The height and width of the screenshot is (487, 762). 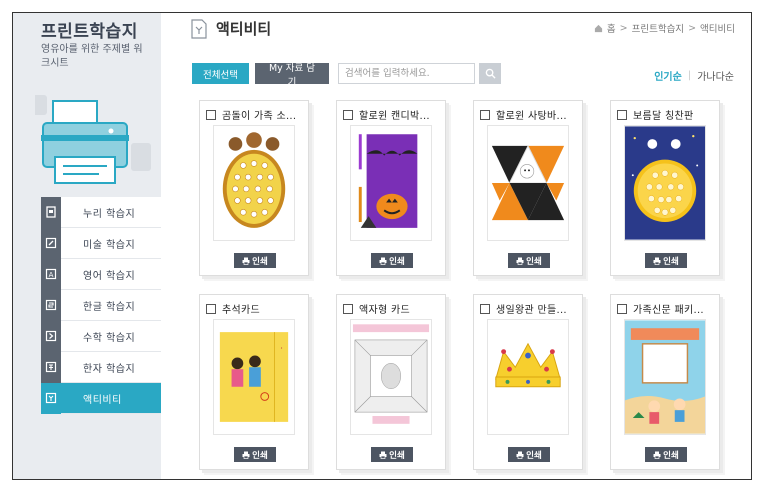 I want to click on card-title: 액자형 카드, so click(x=402, y=308).